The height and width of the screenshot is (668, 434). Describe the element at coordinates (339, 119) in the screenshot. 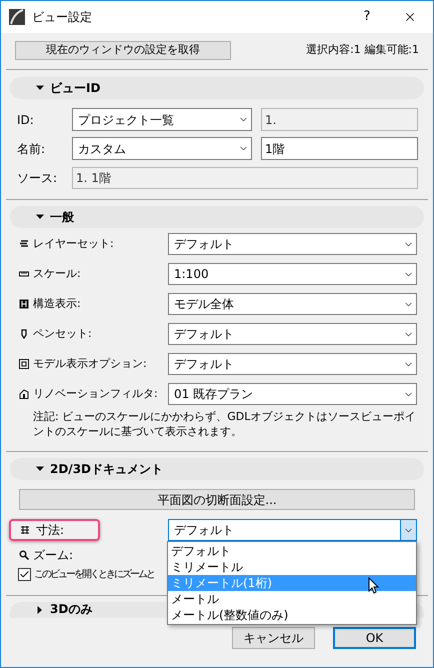

I see `id-field: 1.` at that location.